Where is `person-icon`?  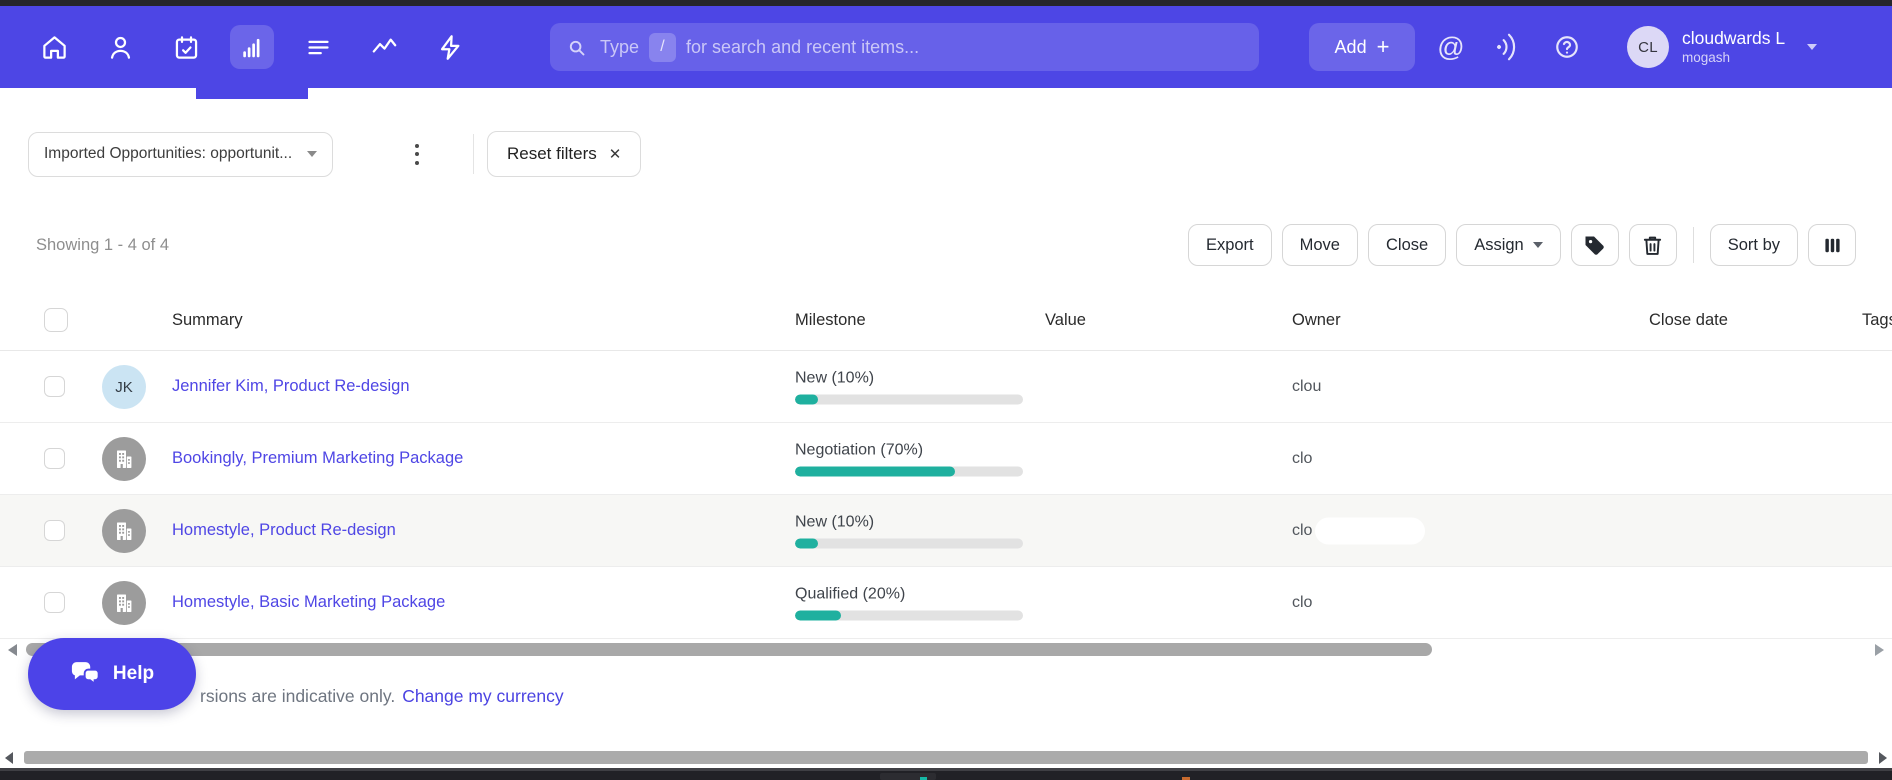 person-icon is located at coordinates (120, 47).